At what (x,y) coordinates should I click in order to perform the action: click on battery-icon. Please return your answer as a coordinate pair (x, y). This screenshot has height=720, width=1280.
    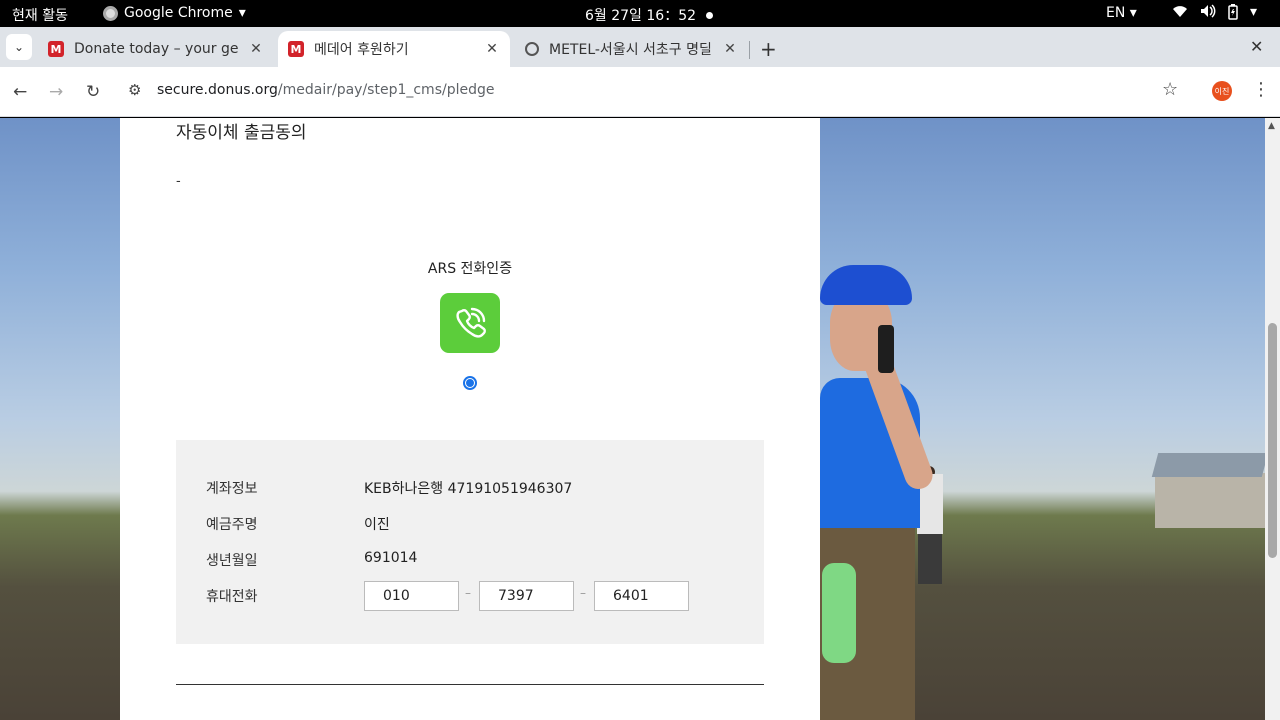
    Looking at the image, I should click on (1233, 14).